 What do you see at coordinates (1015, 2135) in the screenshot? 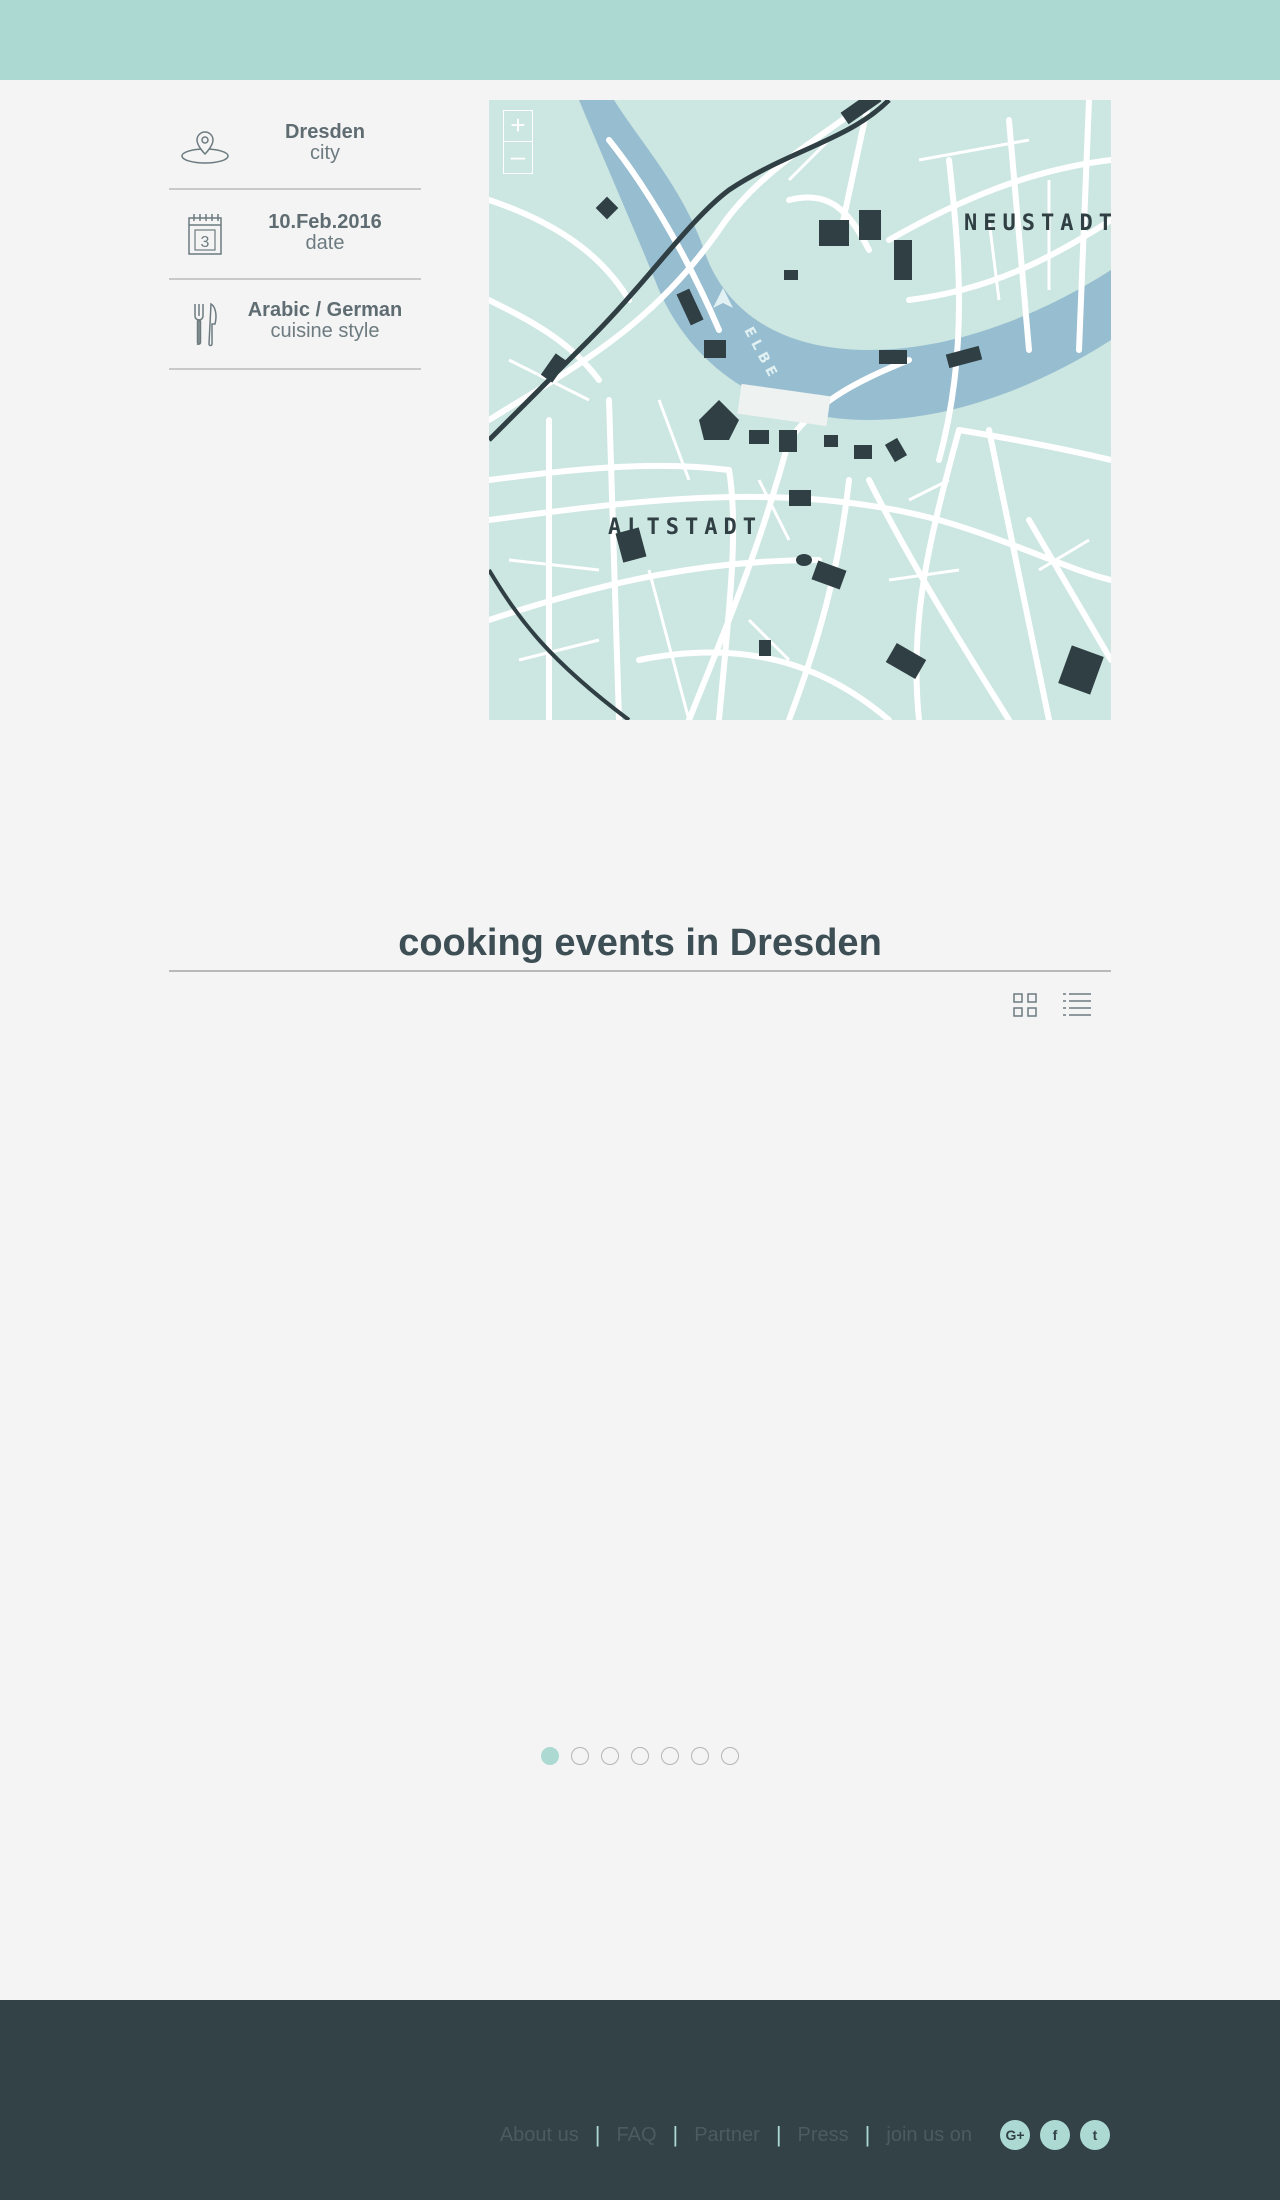
I see `google-plus-icon: G+` at bounding box center [1015, 2135].